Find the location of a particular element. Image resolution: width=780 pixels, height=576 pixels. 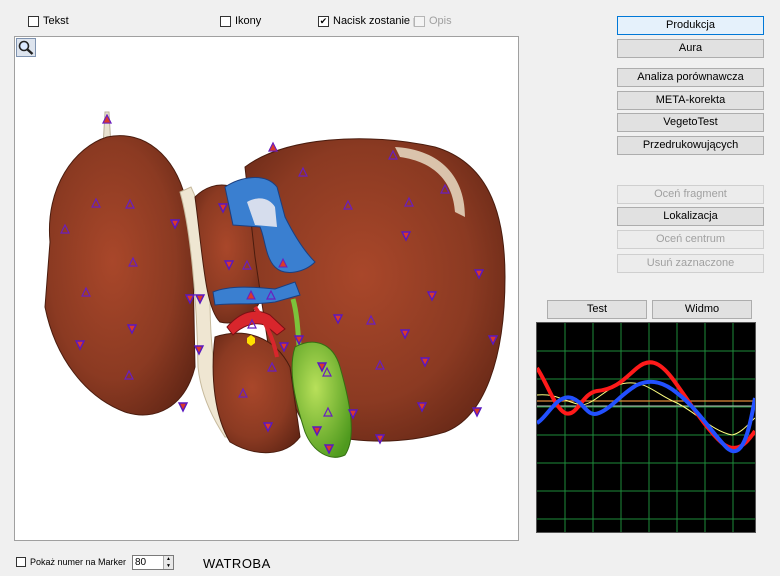

magnifier-icon is located at coordinates (26, 47).